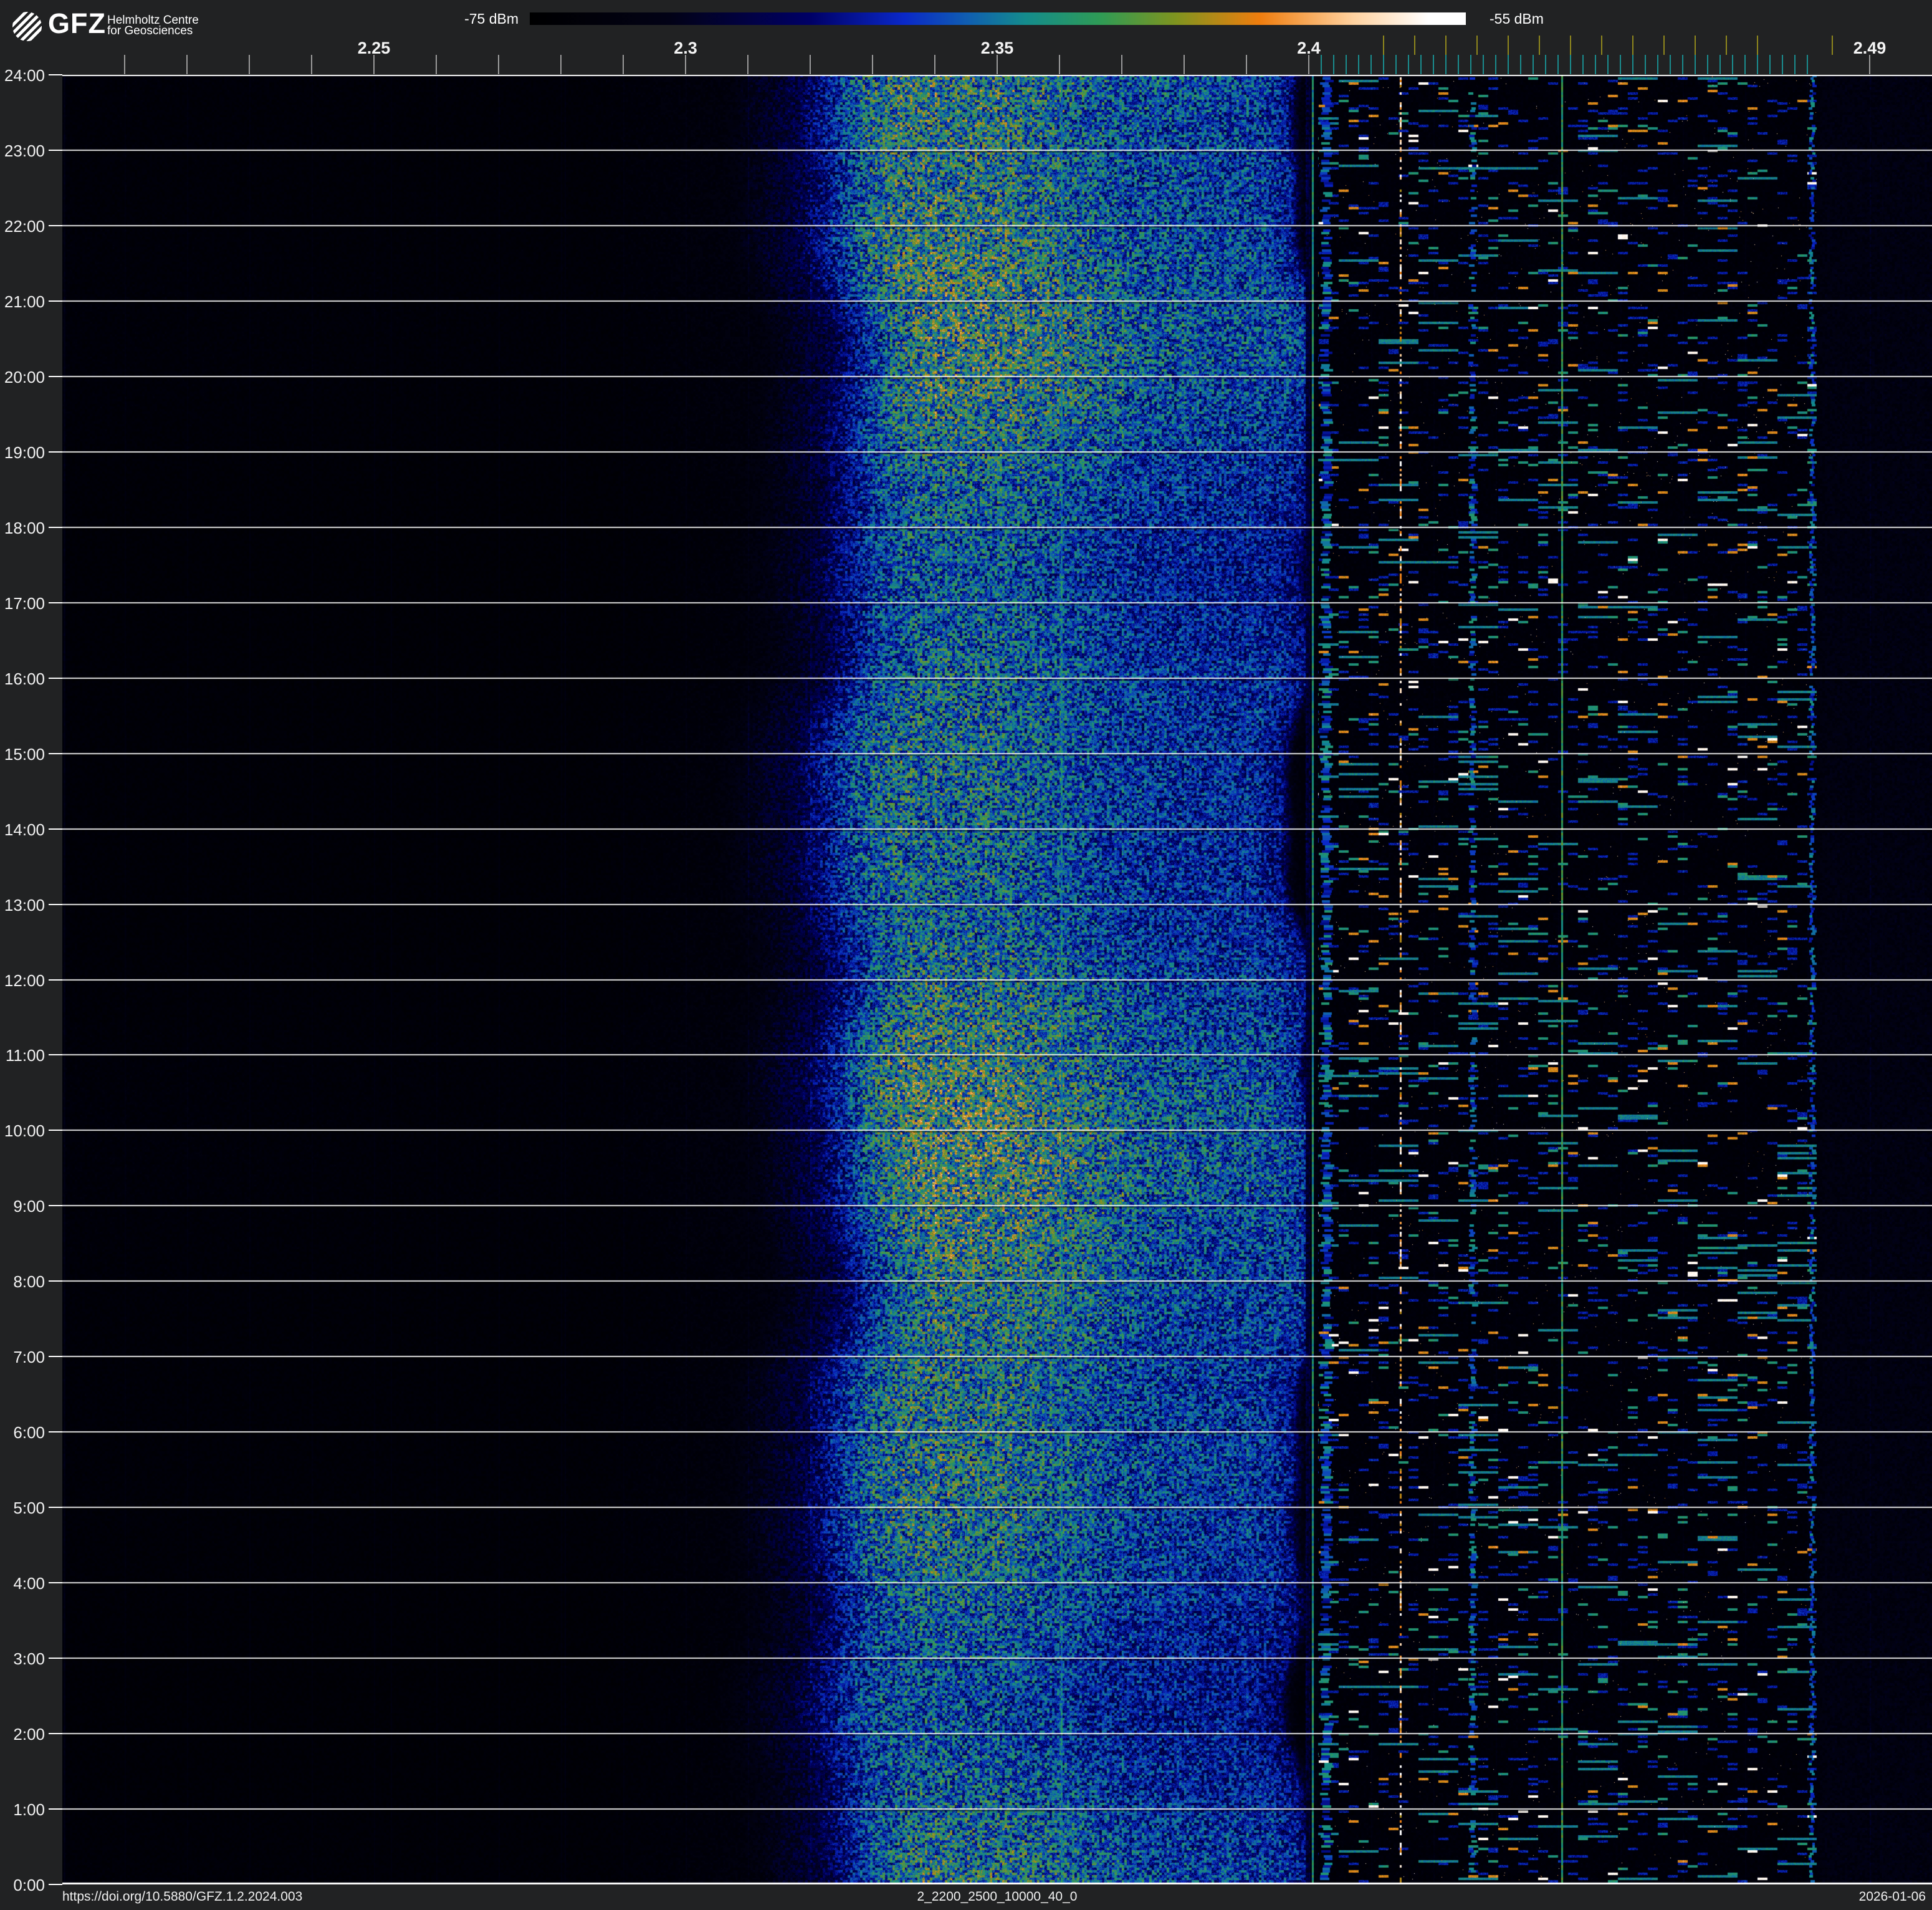  I want to click on time-axis-label: 8:00, so click(29, 1281).